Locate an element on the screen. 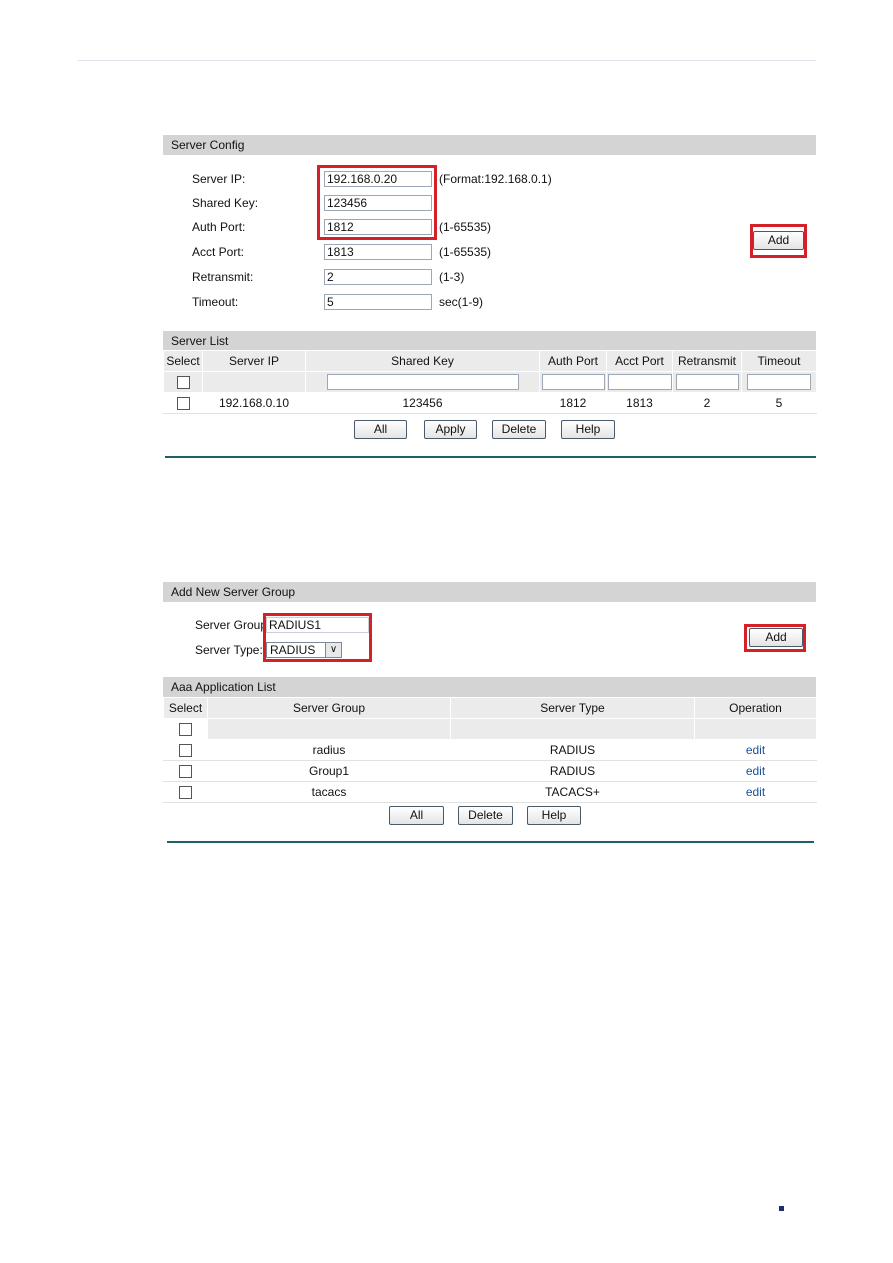  top-rule is located at coordinates (447, 60).